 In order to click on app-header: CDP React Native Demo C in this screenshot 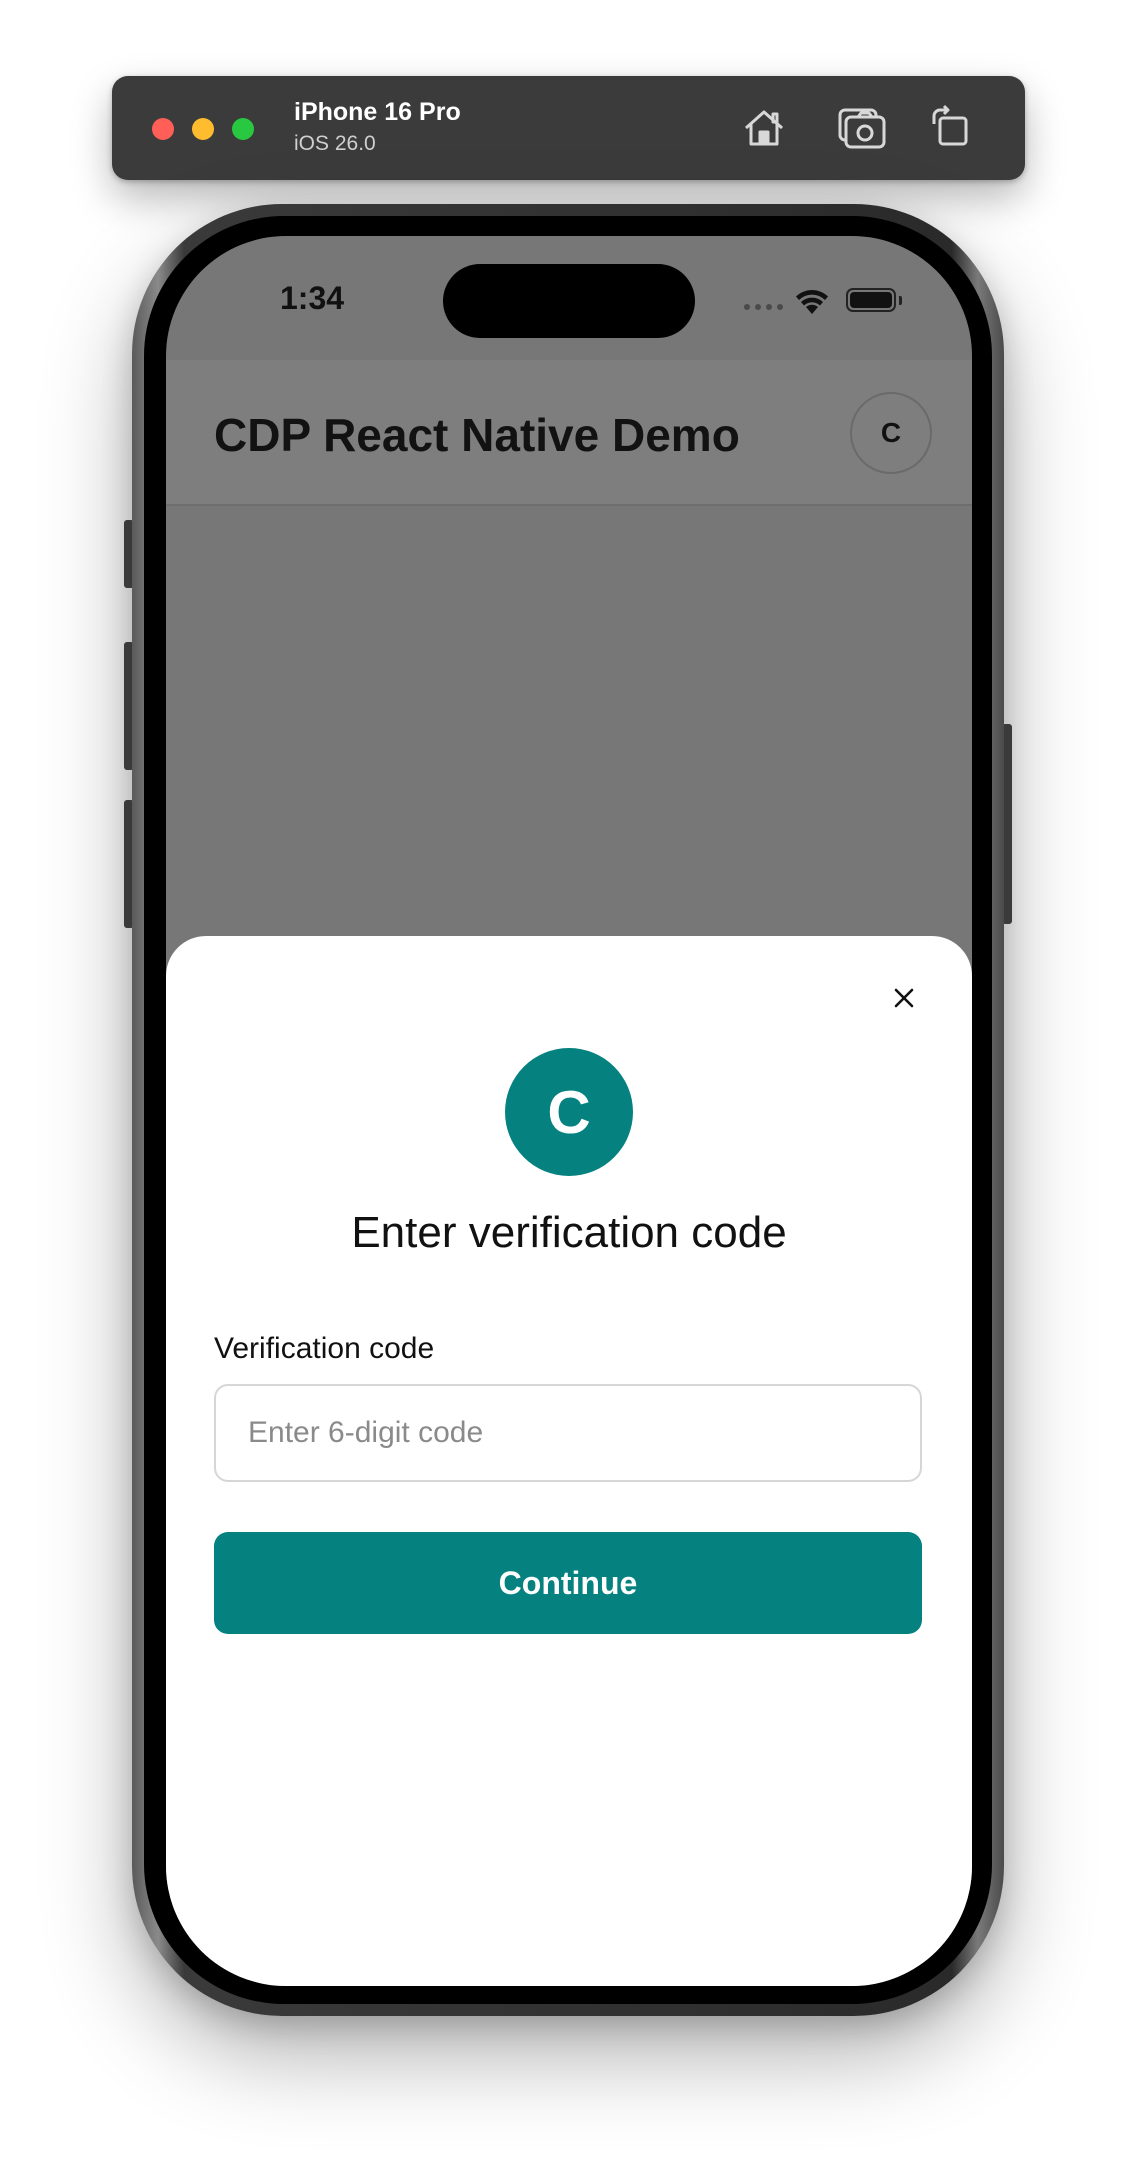, I will do `click(569, 433)`.